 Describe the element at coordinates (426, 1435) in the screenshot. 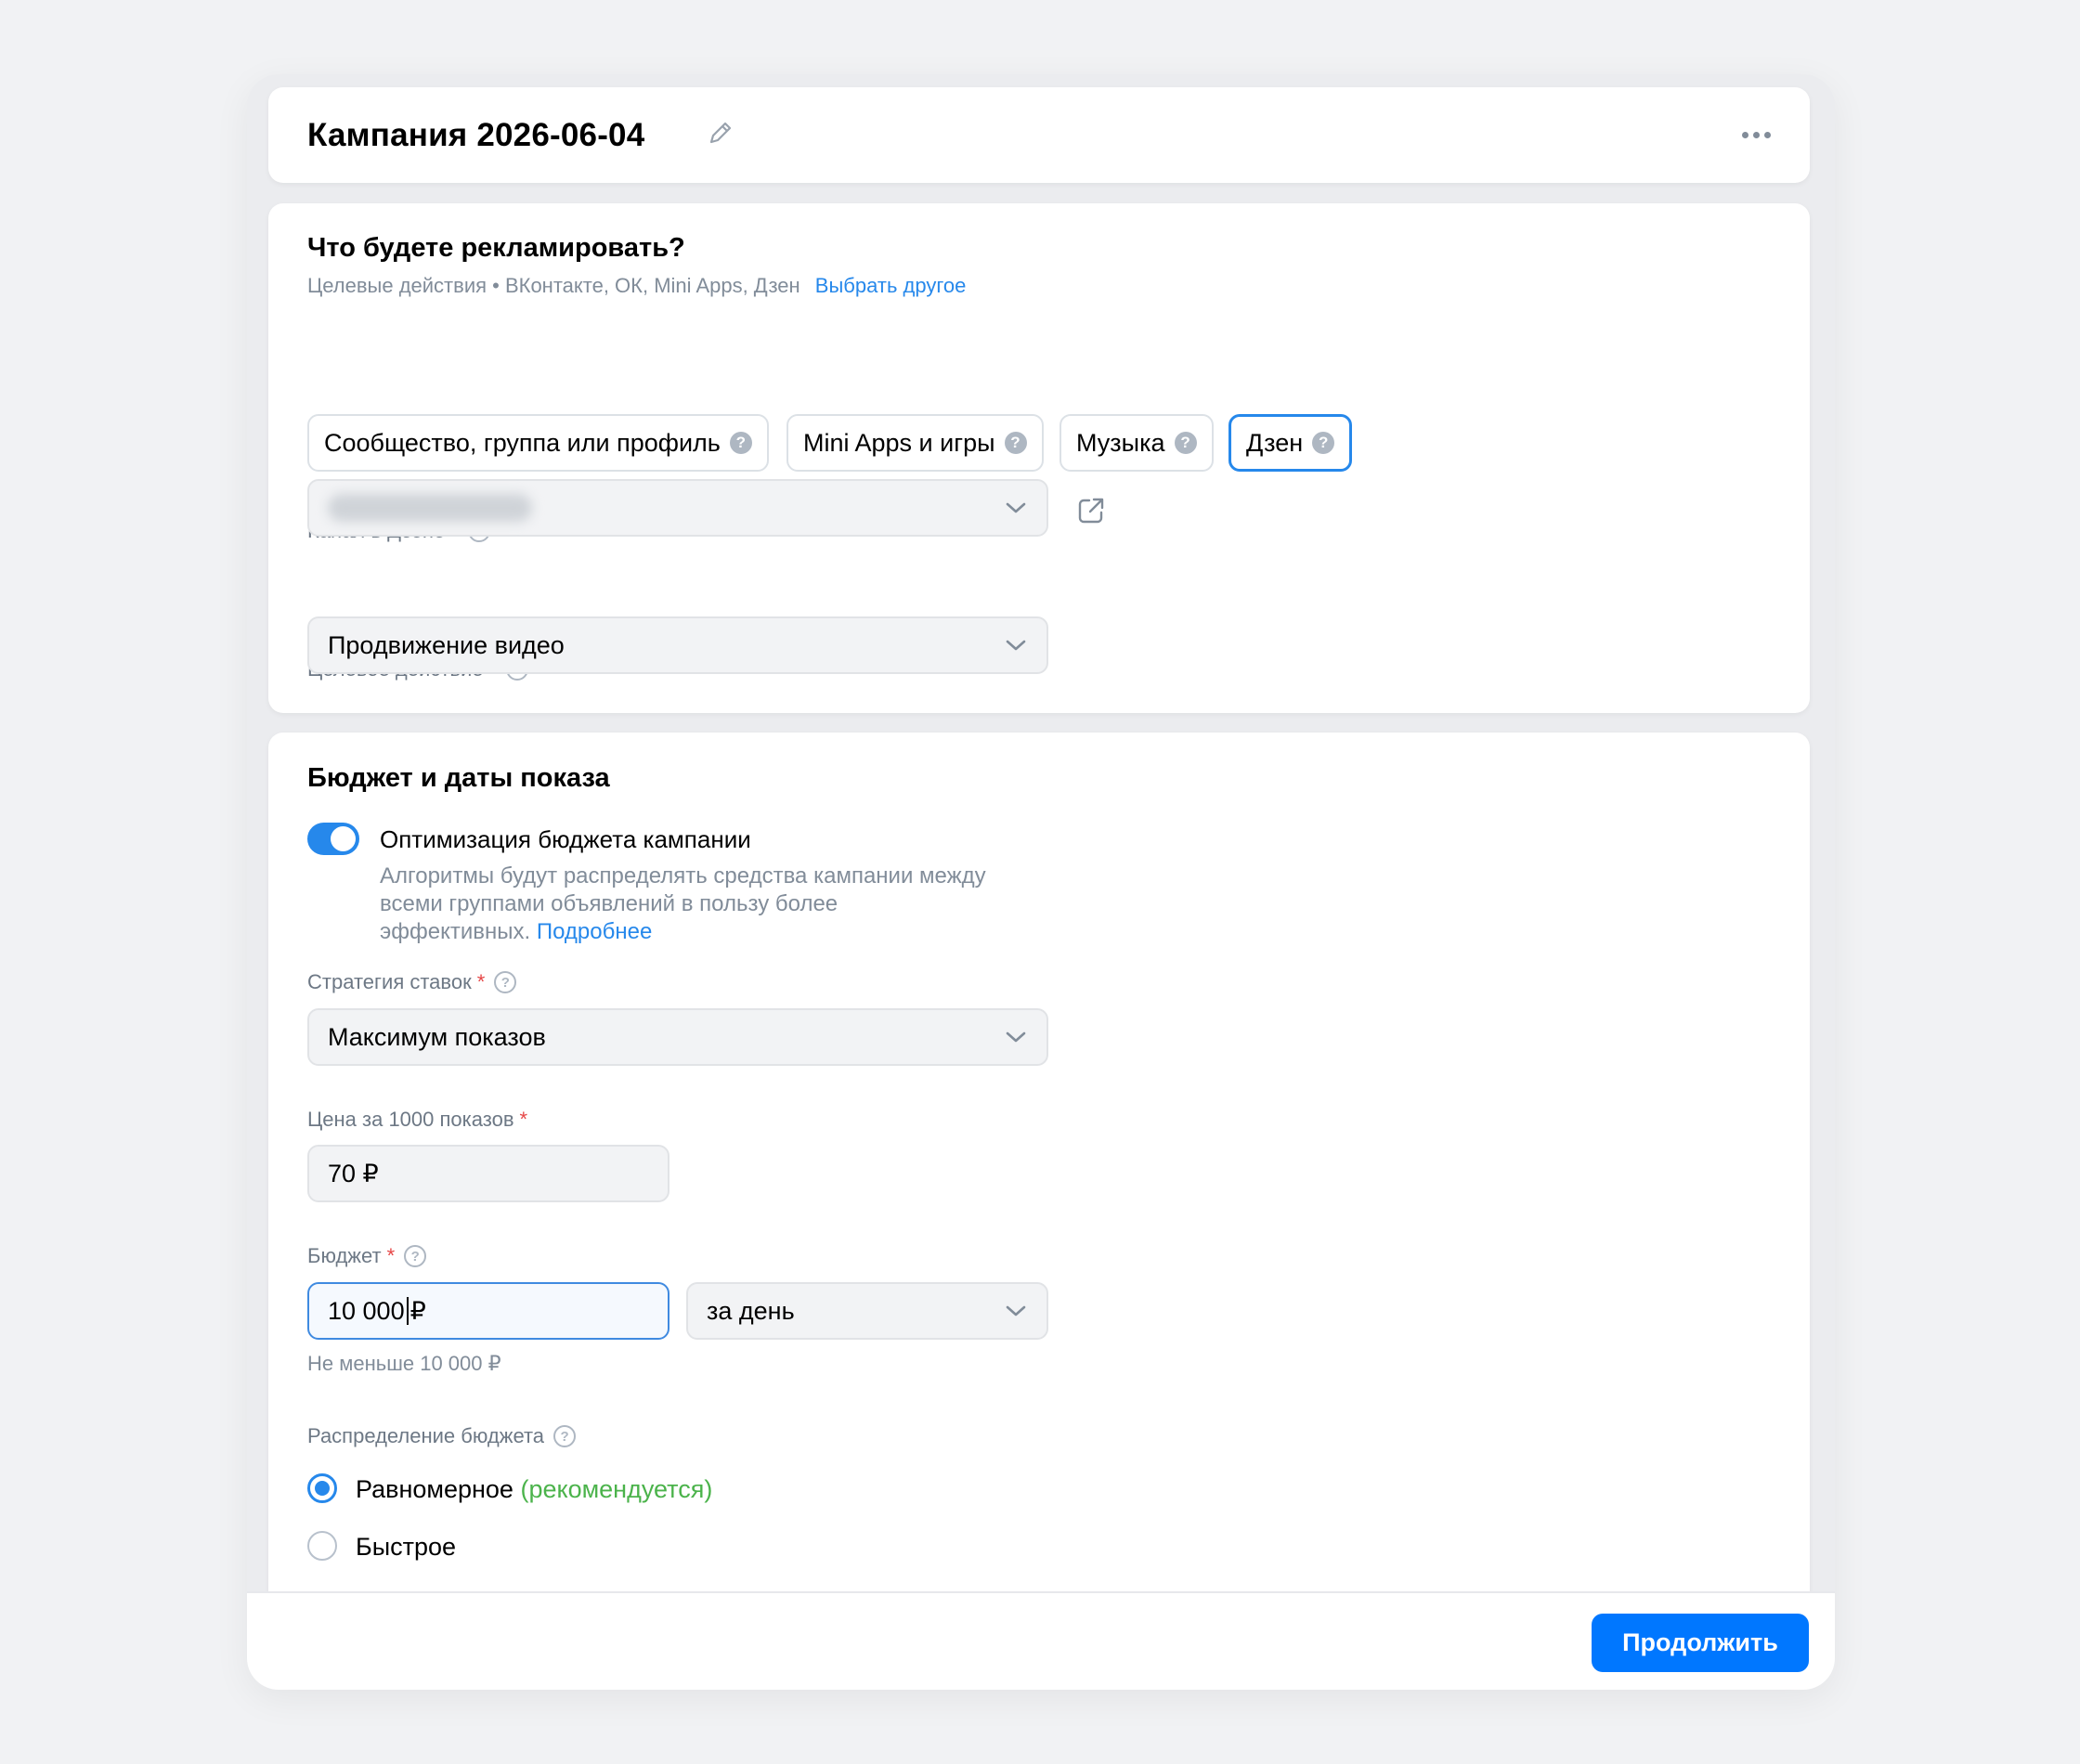

I see `distribution-label-text: Распределение бюджета` at that location.